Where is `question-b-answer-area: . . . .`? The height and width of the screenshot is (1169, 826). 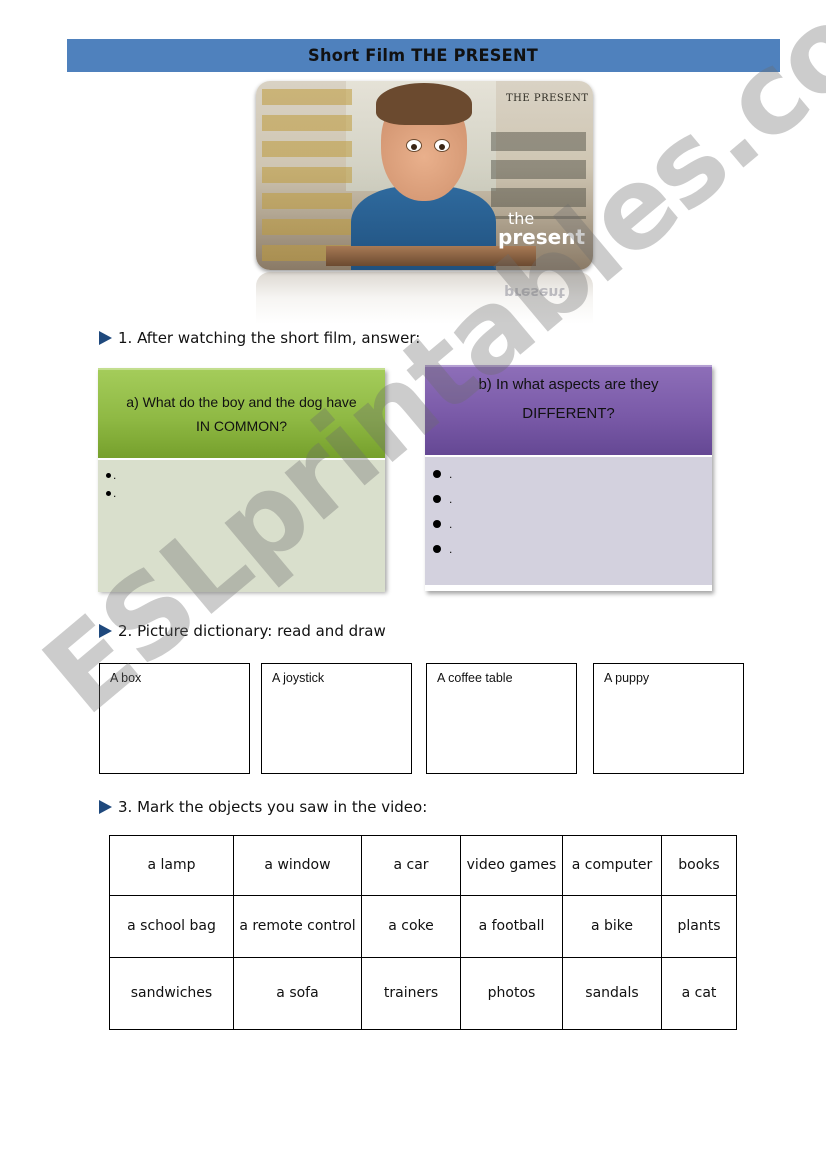
question-b-answer-area: . . . . is located at coordinates (568, 521).